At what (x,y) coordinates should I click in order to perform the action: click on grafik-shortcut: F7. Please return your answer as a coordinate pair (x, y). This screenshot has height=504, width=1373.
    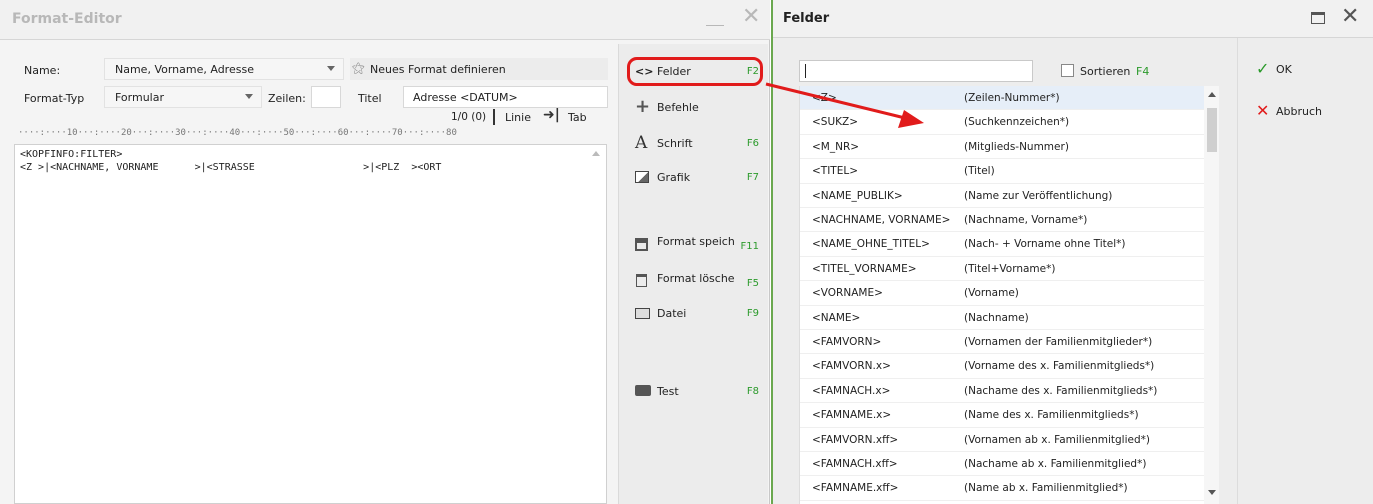
    Looking at the image, I should click on (752, 177).